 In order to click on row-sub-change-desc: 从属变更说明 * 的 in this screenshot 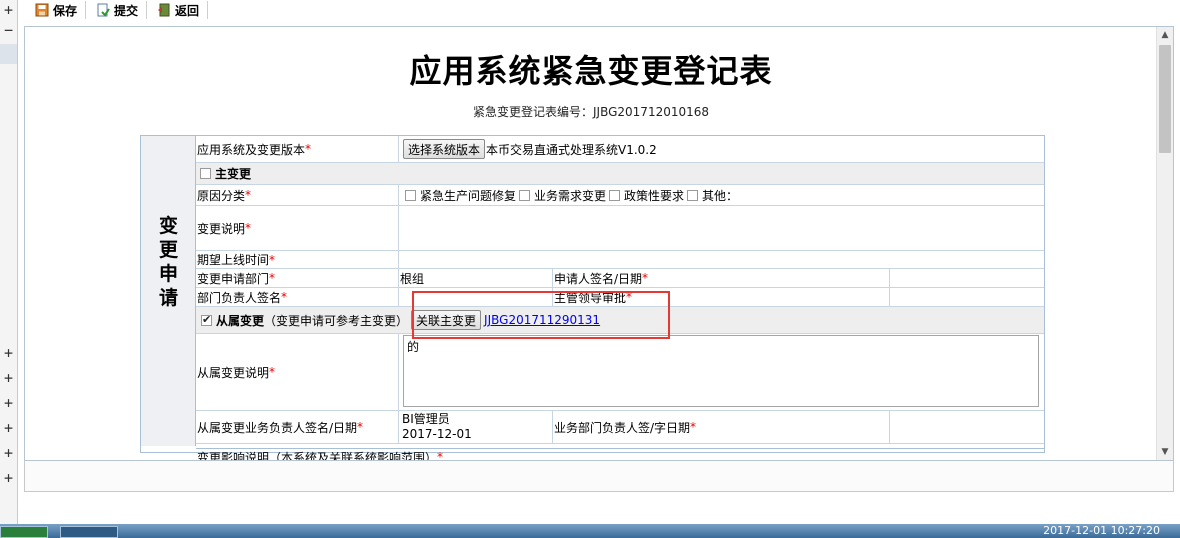, I will do `click(620, 372)`.